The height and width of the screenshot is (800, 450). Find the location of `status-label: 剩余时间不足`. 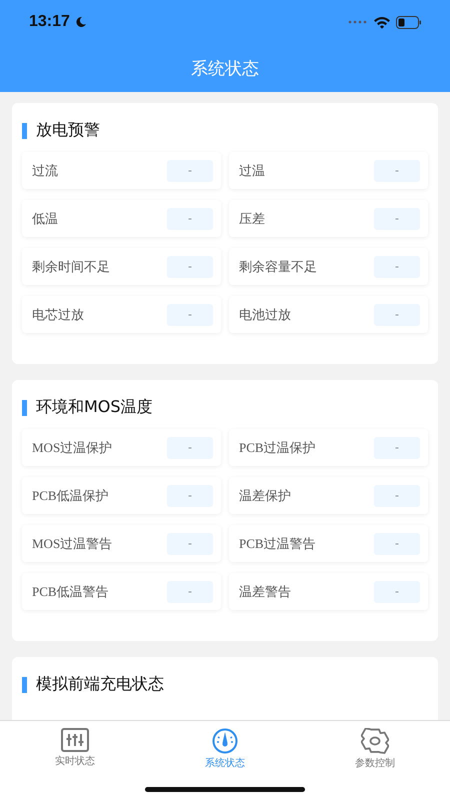

status-label: 剩余时间不足 is located at coordinates (71, 267).